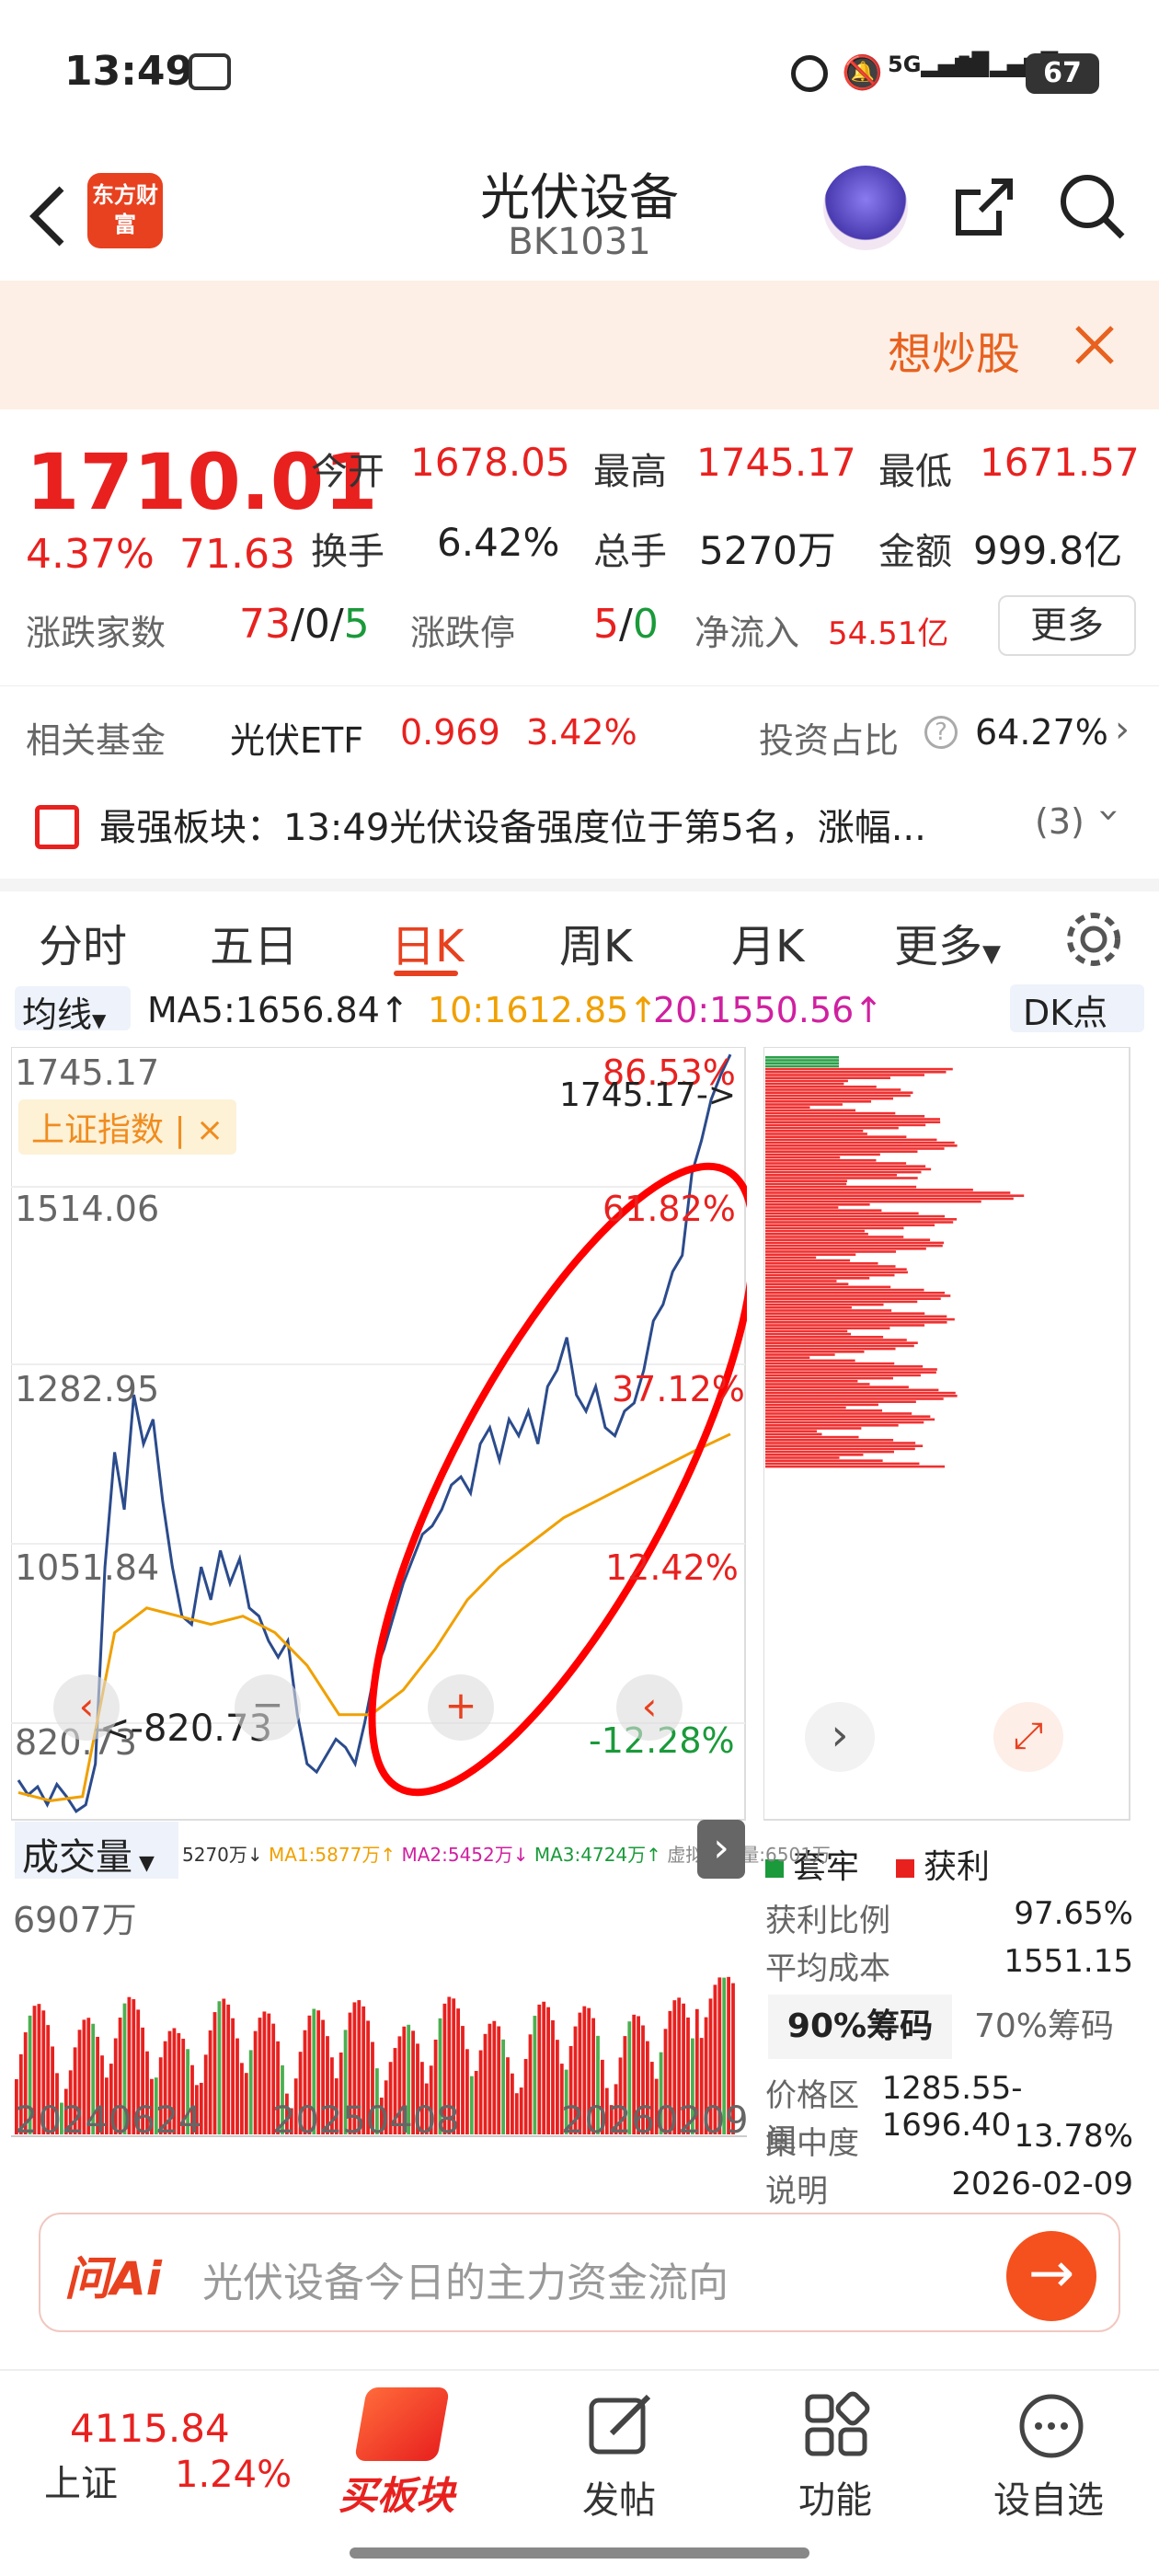 Image resolution: width=1159 pixels, height=2576 pixels. I want to click on functions-icon, so click(837, 2426).